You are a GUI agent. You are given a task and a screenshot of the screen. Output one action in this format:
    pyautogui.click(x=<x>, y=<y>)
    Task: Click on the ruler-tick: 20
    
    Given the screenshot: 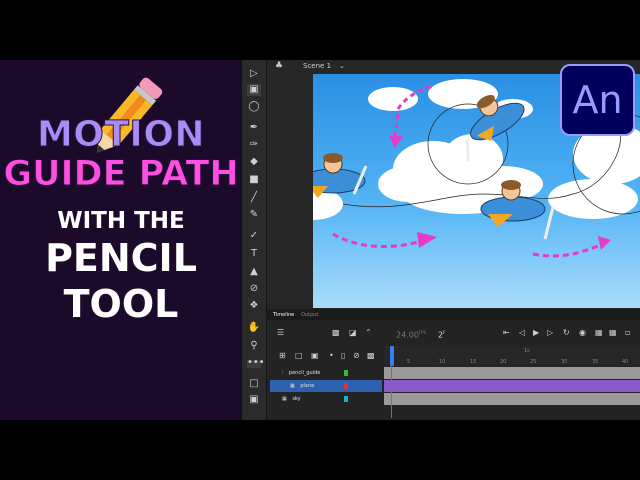 What is the action you would take?
    pyautogui.click(x=503, y=362)
    